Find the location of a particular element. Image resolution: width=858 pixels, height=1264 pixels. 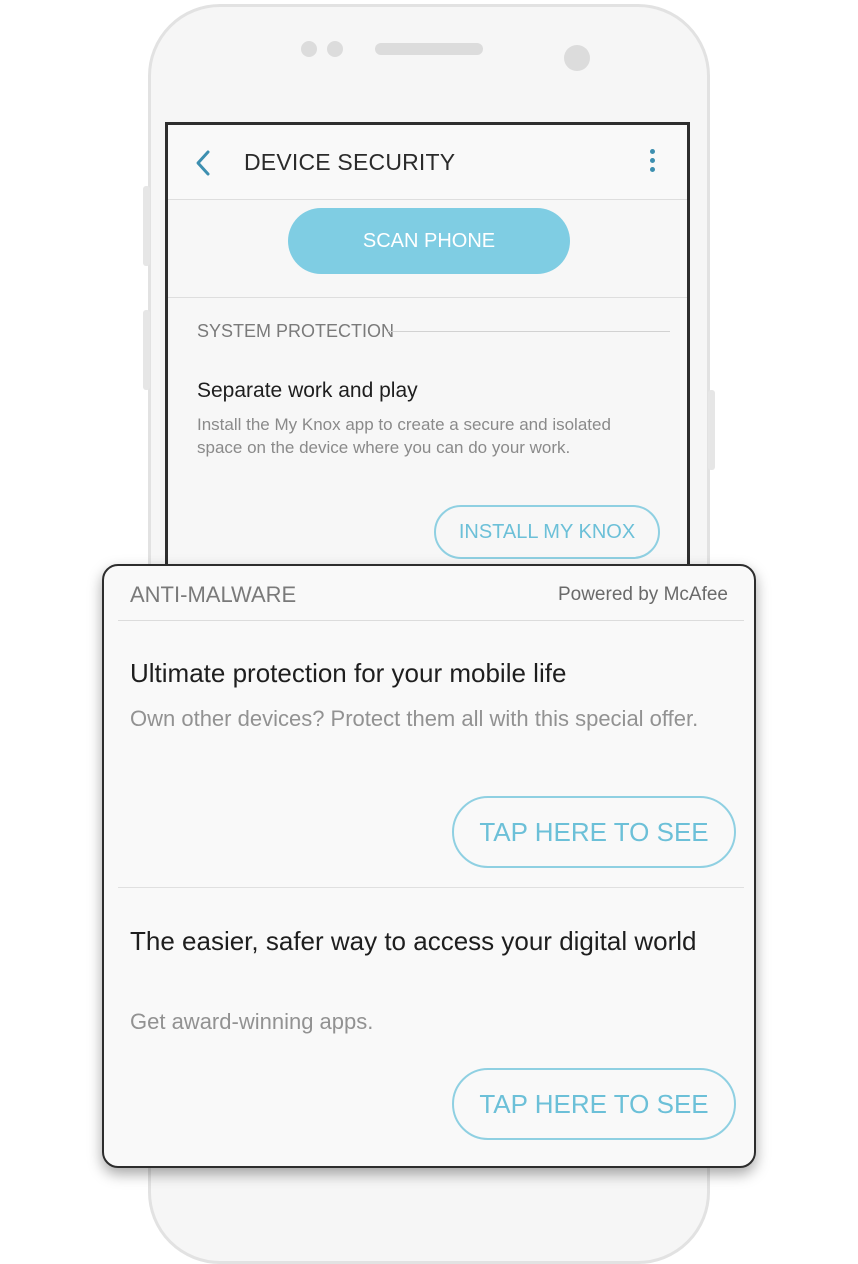

powered-by-label: Powered by McAfee is located at coordinates (642, 594).